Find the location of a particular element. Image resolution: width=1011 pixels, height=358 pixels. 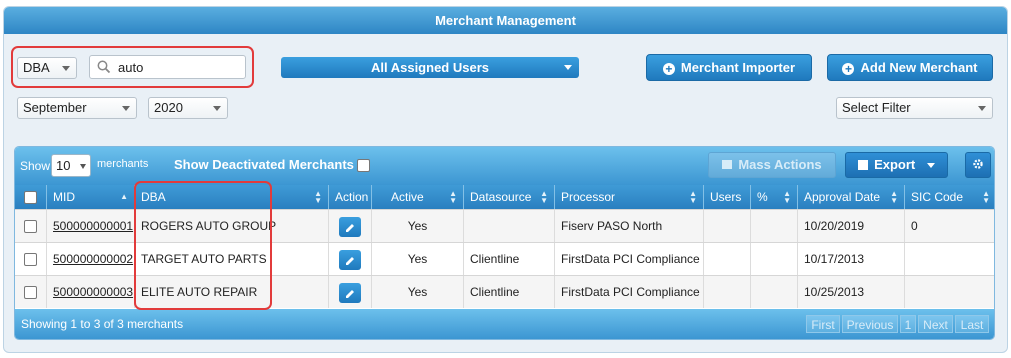

mid-cell: 500000000002 is located at coordinates (90, 259).